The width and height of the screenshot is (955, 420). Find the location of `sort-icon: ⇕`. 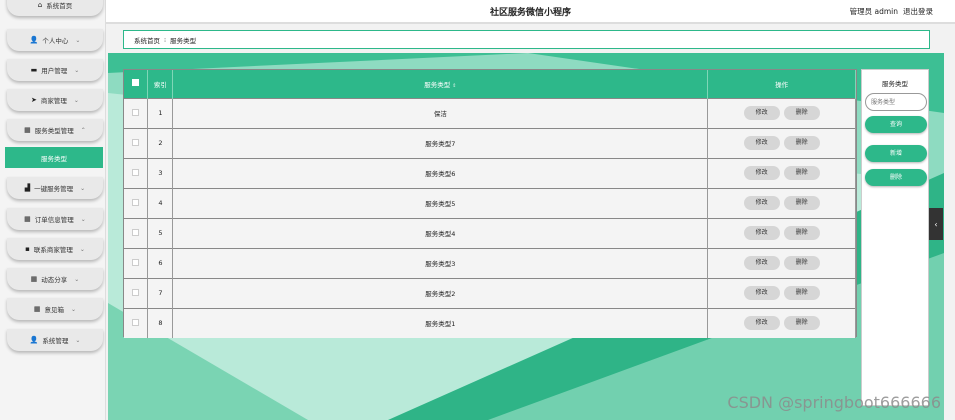

sort-icon: ⇕ is located at coordinates (454, 86).